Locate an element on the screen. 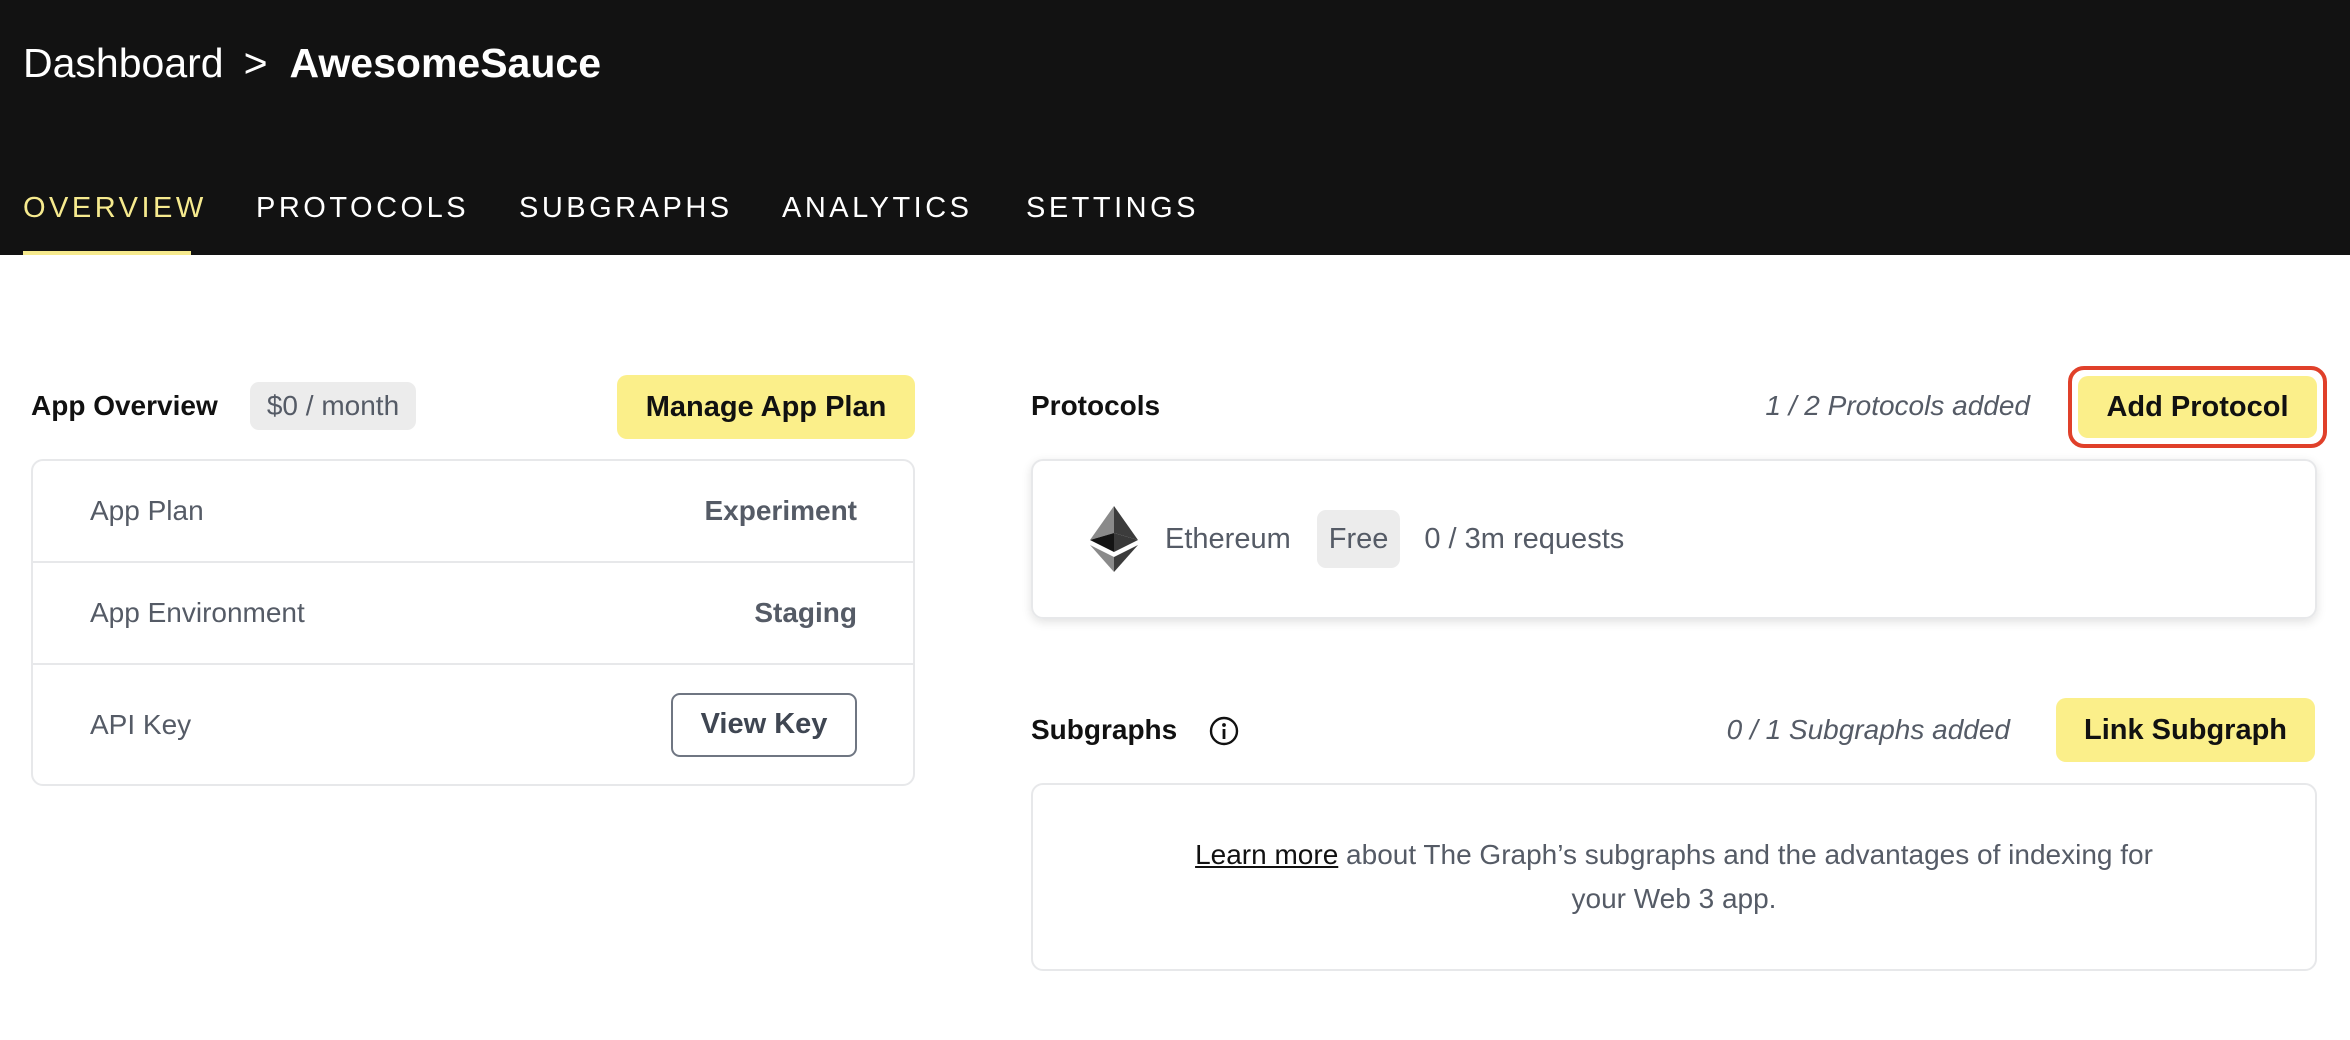 Image resolution: width=2350 pixels, height=1040 pixels. breadcrumb-dashboard-link: Dashboard is located at coordinates (123, 63).